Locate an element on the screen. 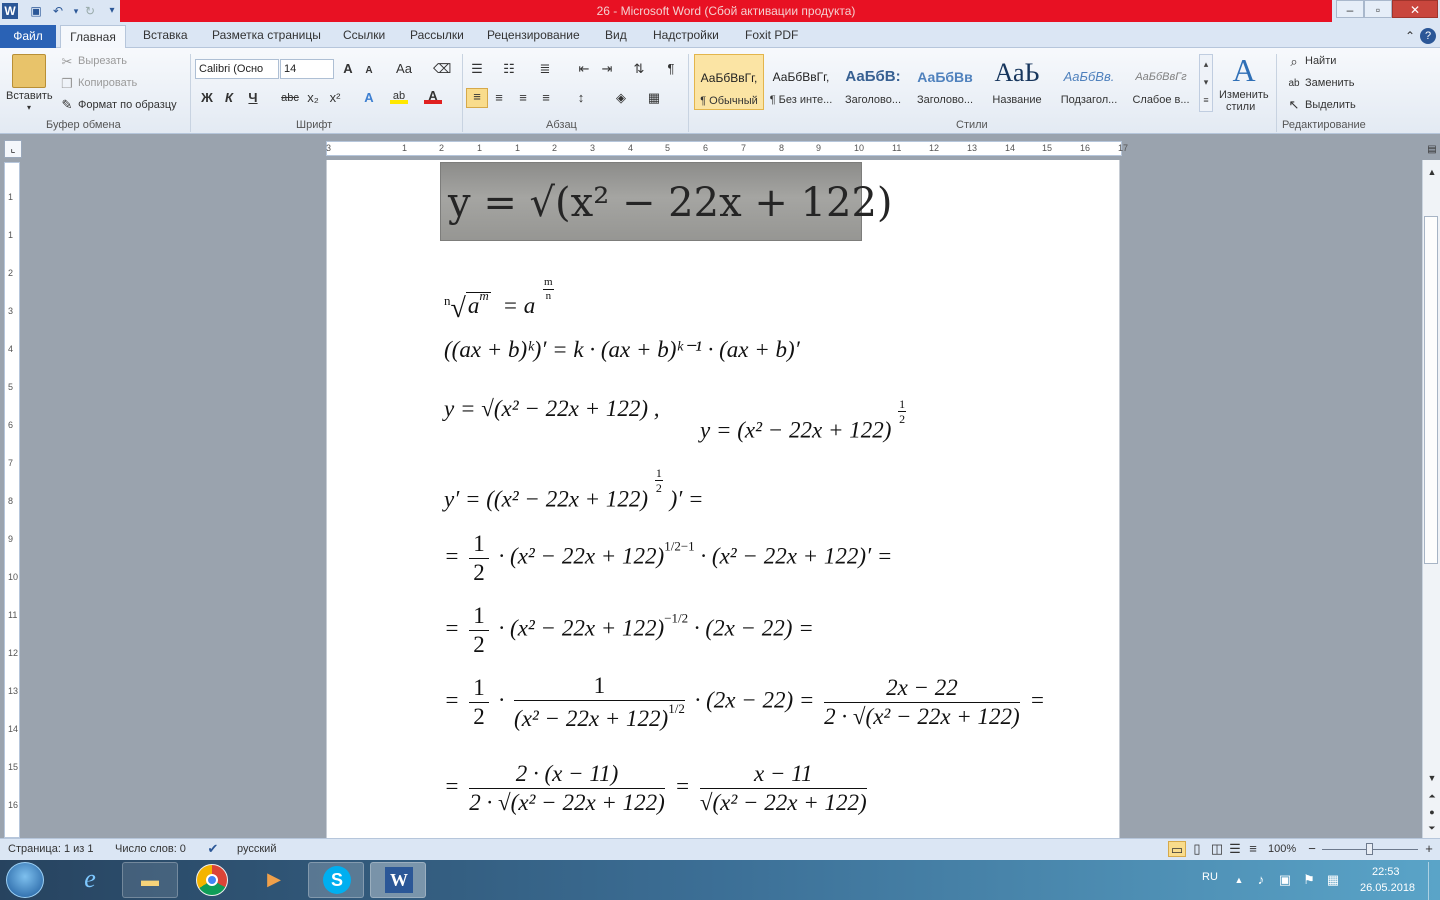  file-explorer-icon: ▬ is located at coordinates (150, 880).